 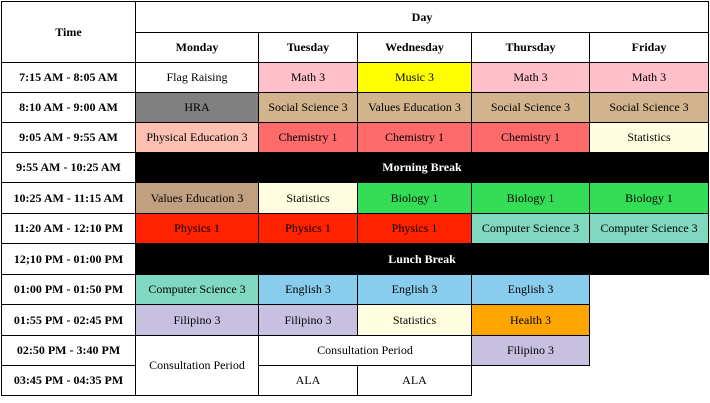 What do you see at coordinates (68, 107) in the screenshot?
I see `time-slot: 8:10 AM - 9:00 AM` at bounding box center [68, 107].